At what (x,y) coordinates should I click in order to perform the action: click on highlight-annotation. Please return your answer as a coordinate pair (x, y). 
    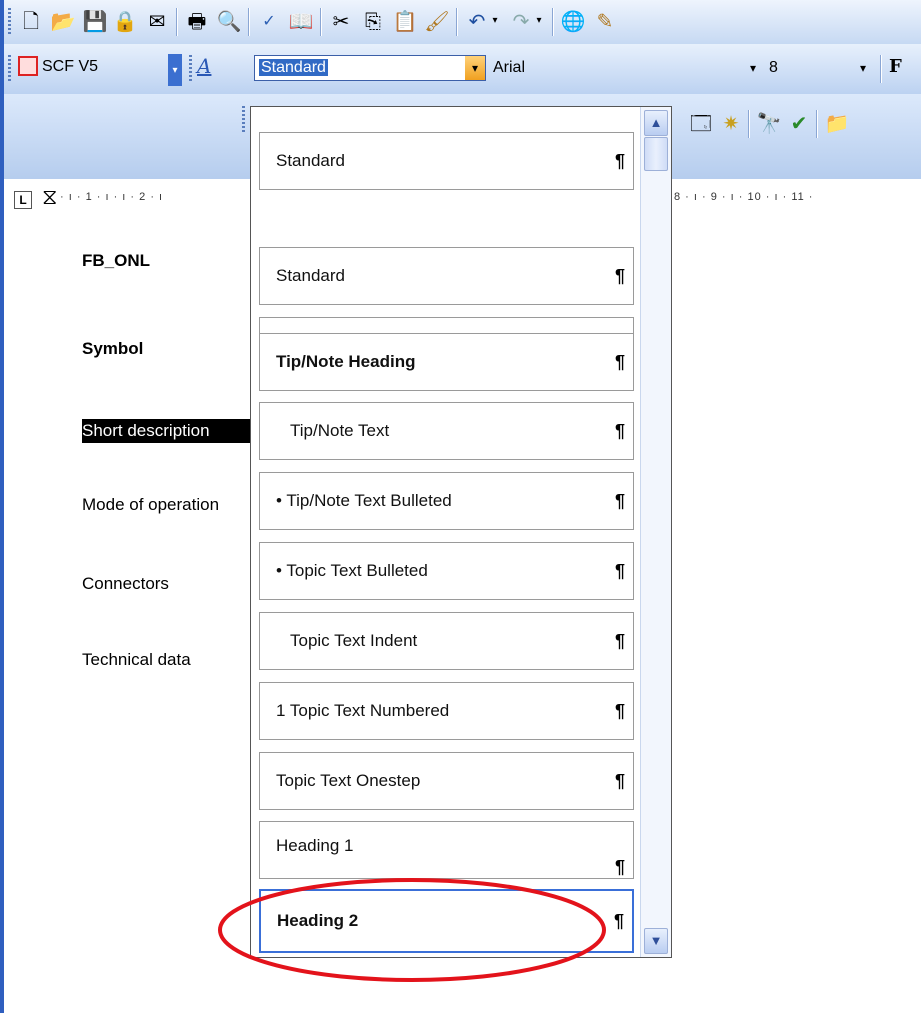
    Looking at the image, I should click on (412, 930).